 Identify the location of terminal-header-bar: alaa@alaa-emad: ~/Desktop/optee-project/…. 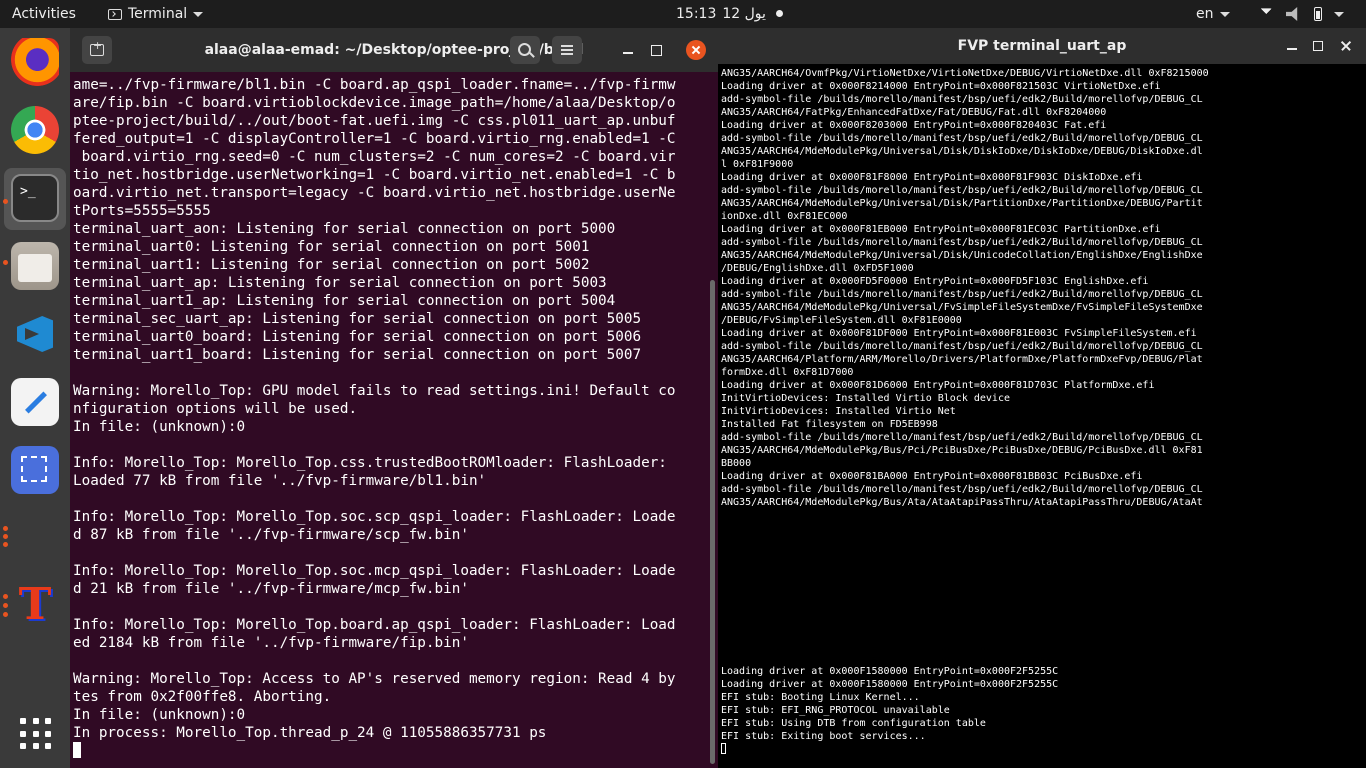
(394, 50).